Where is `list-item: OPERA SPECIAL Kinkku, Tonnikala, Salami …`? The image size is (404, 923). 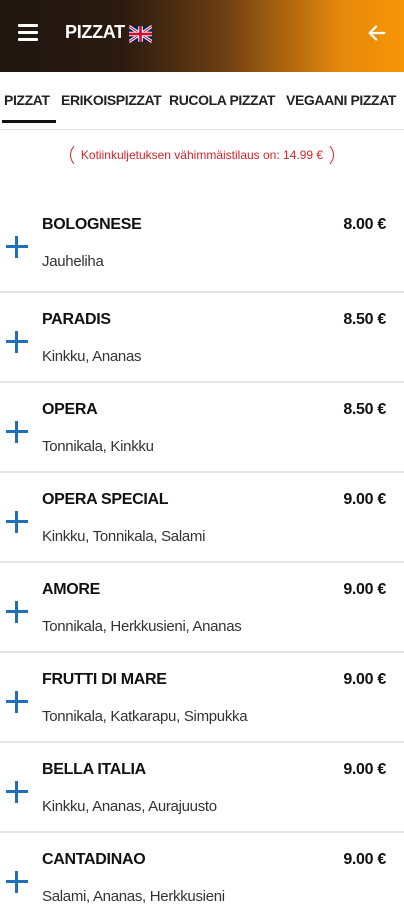 list-item: OPERA SPECIAL Kinkku, Tonnikala, Salami … is located at coordinates (202, 518).